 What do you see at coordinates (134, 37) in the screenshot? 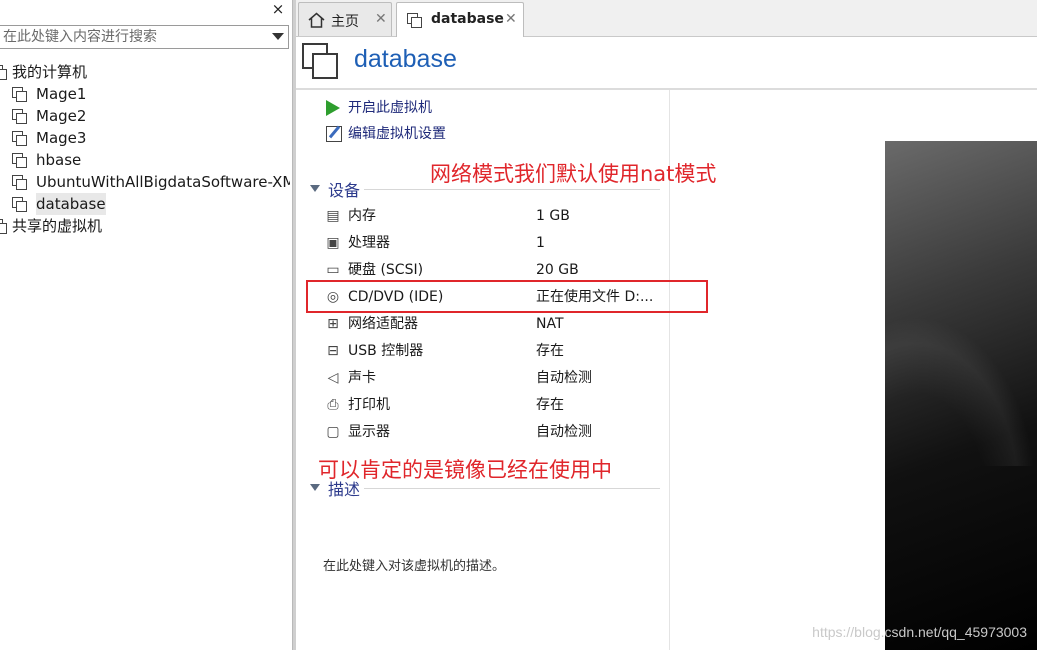
I see `library-search-input` at bounding box center [134, 37].